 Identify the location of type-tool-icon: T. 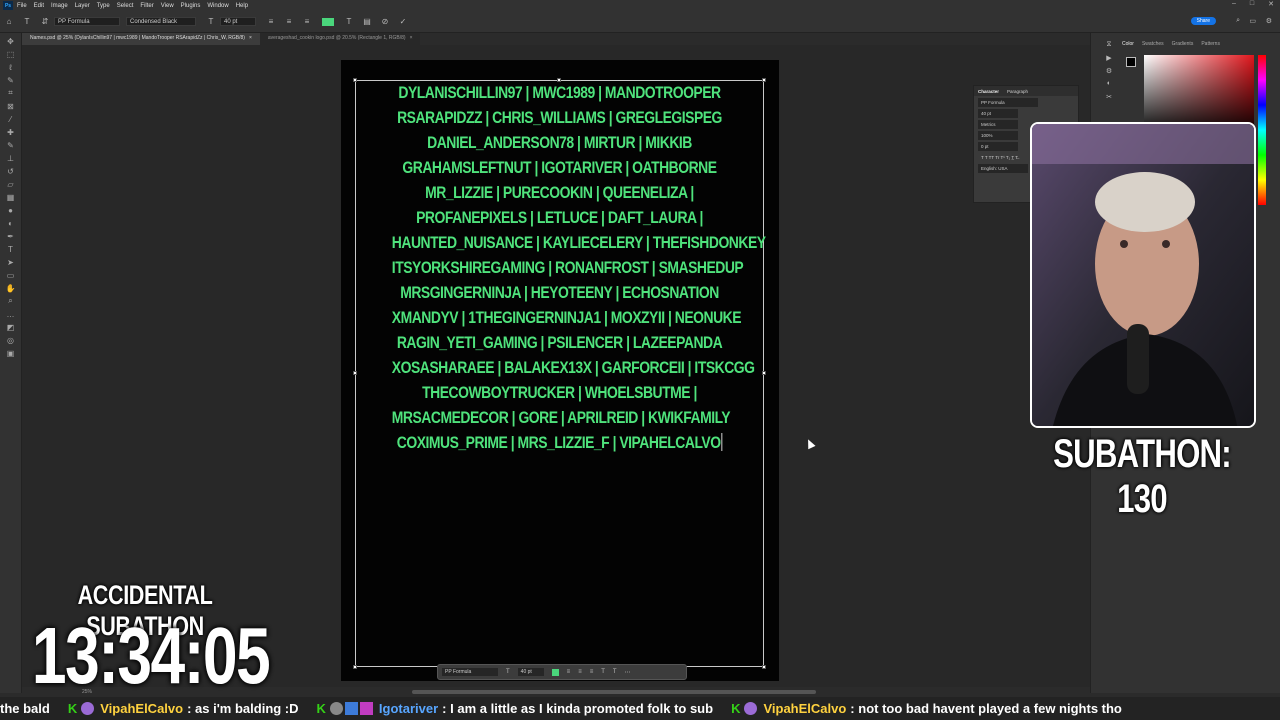
(27, 22).